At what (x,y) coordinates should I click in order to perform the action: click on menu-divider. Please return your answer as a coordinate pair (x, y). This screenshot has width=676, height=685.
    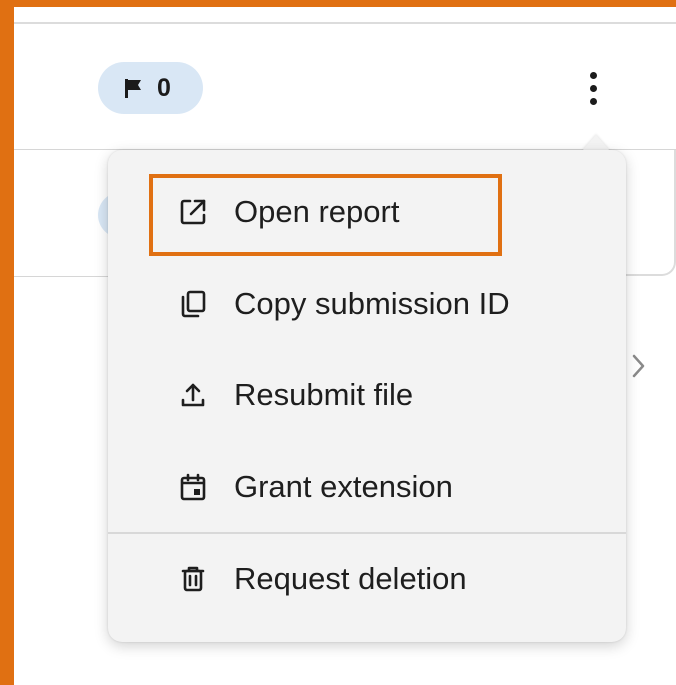
    Looking at the image, I should click on (367, 533).